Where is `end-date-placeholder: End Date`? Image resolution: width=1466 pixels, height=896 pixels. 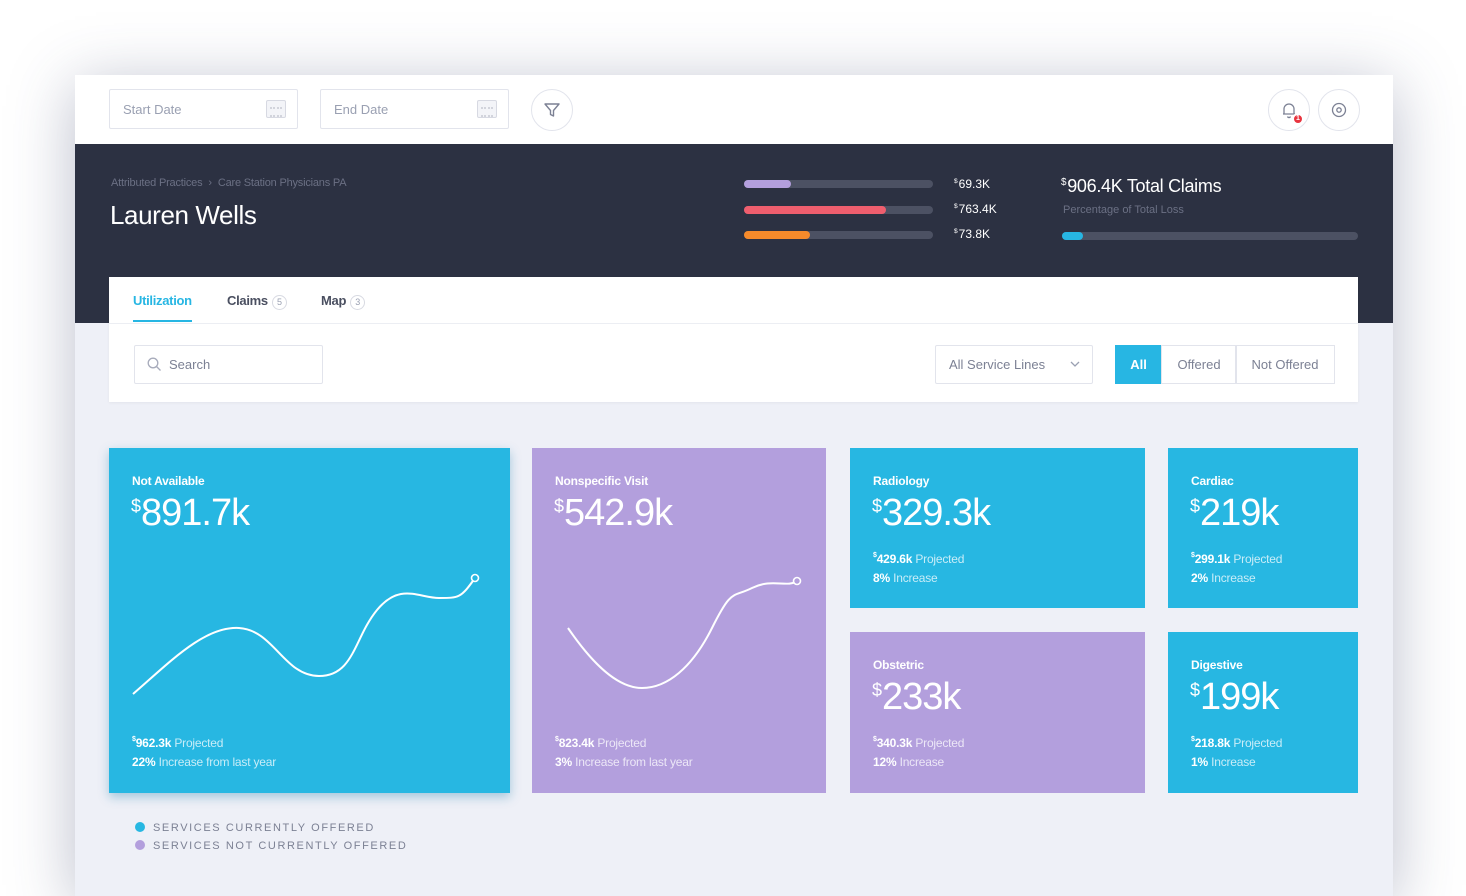 end-date-placeholder: End Date is located at coordinates (361, 109).